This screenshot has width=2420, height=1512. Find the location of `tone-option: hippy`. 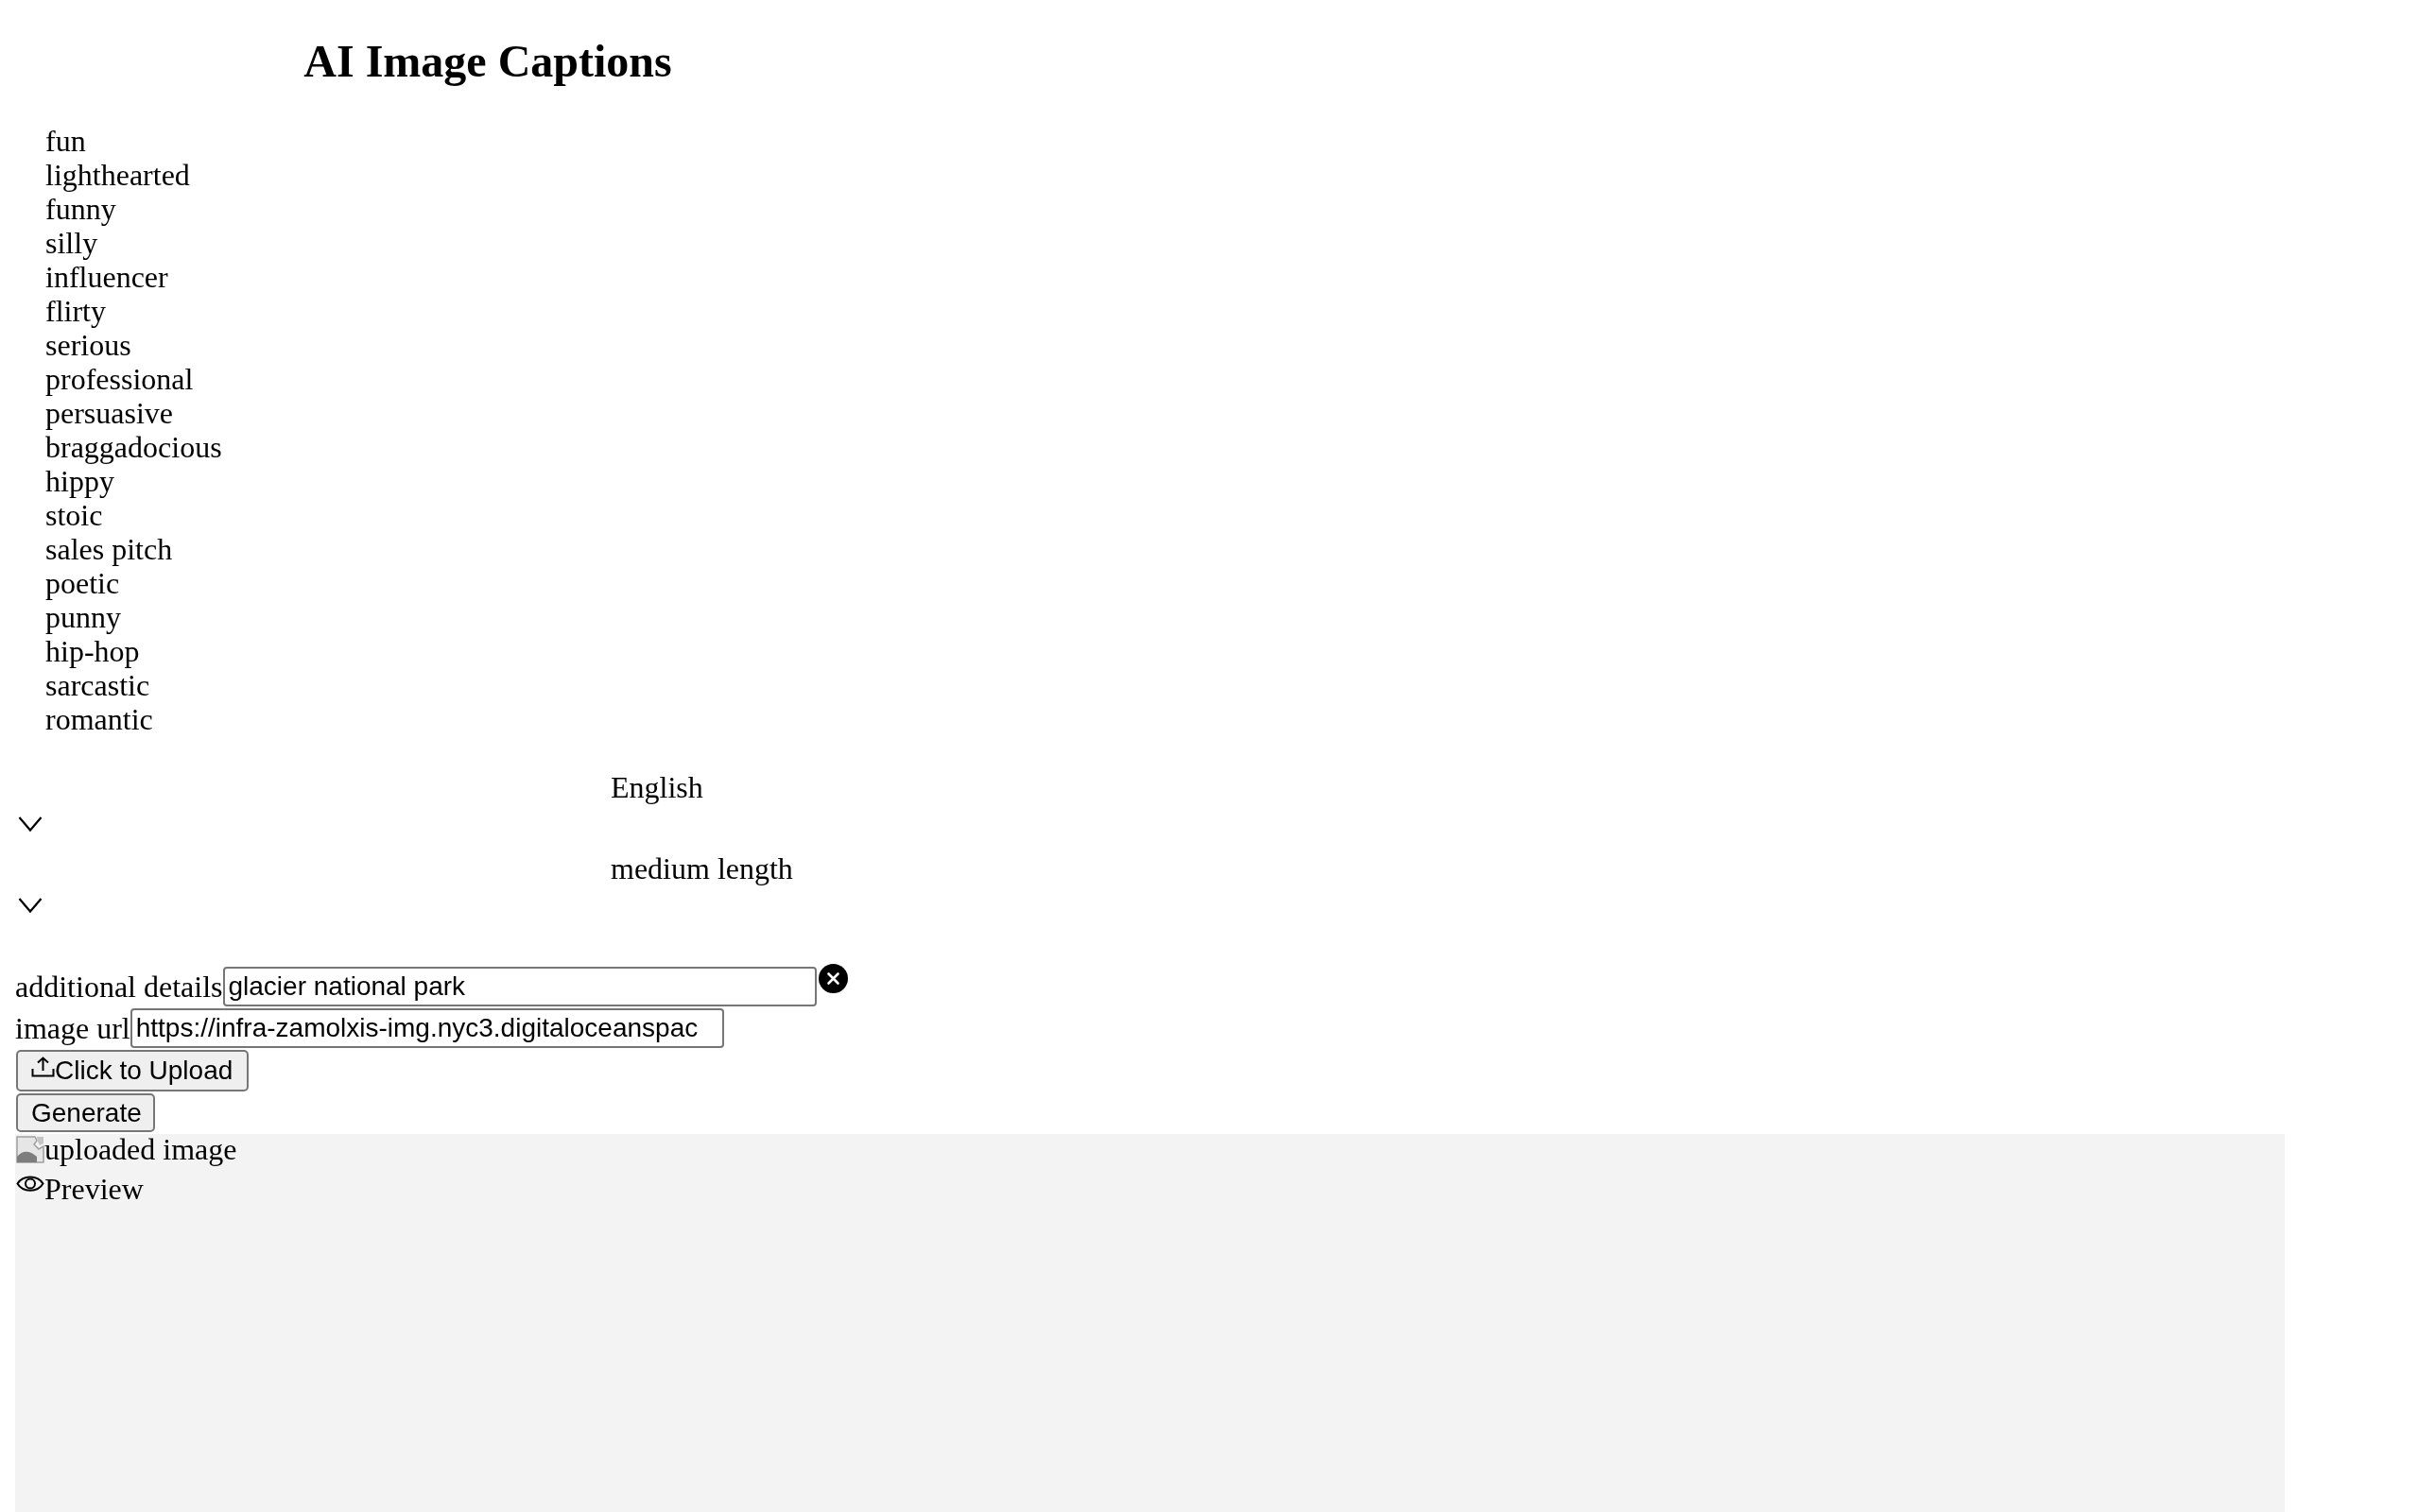

tone-option: hippy is located at coordinates (79, 481).